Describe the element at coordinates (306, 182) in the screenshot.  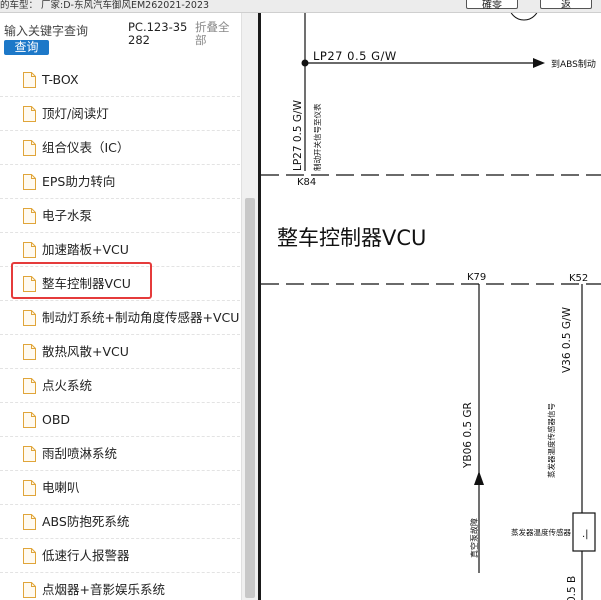
I see `connector-k84: K84` at that location.